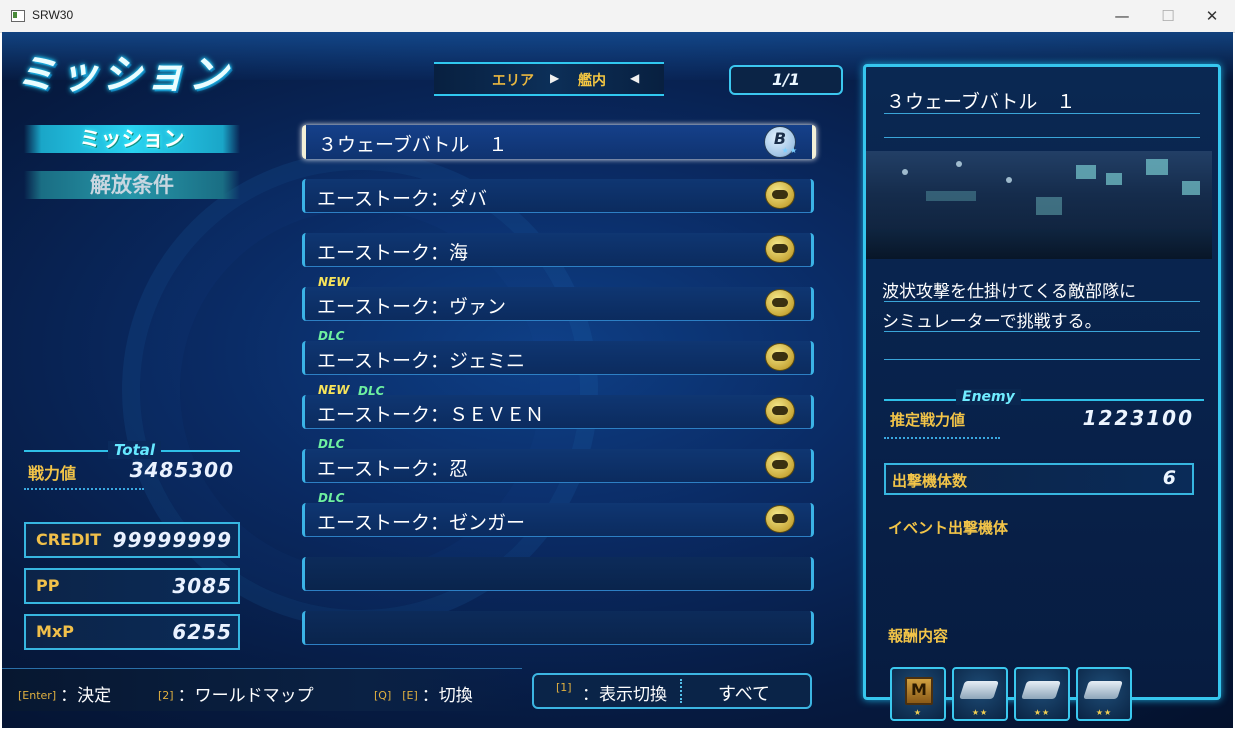 This screenshot has width=1235, height=730. What do you see at coordinates (166, 695) in the screenshot?
I see `key-2: [2]` at bounding box center [166, 695].